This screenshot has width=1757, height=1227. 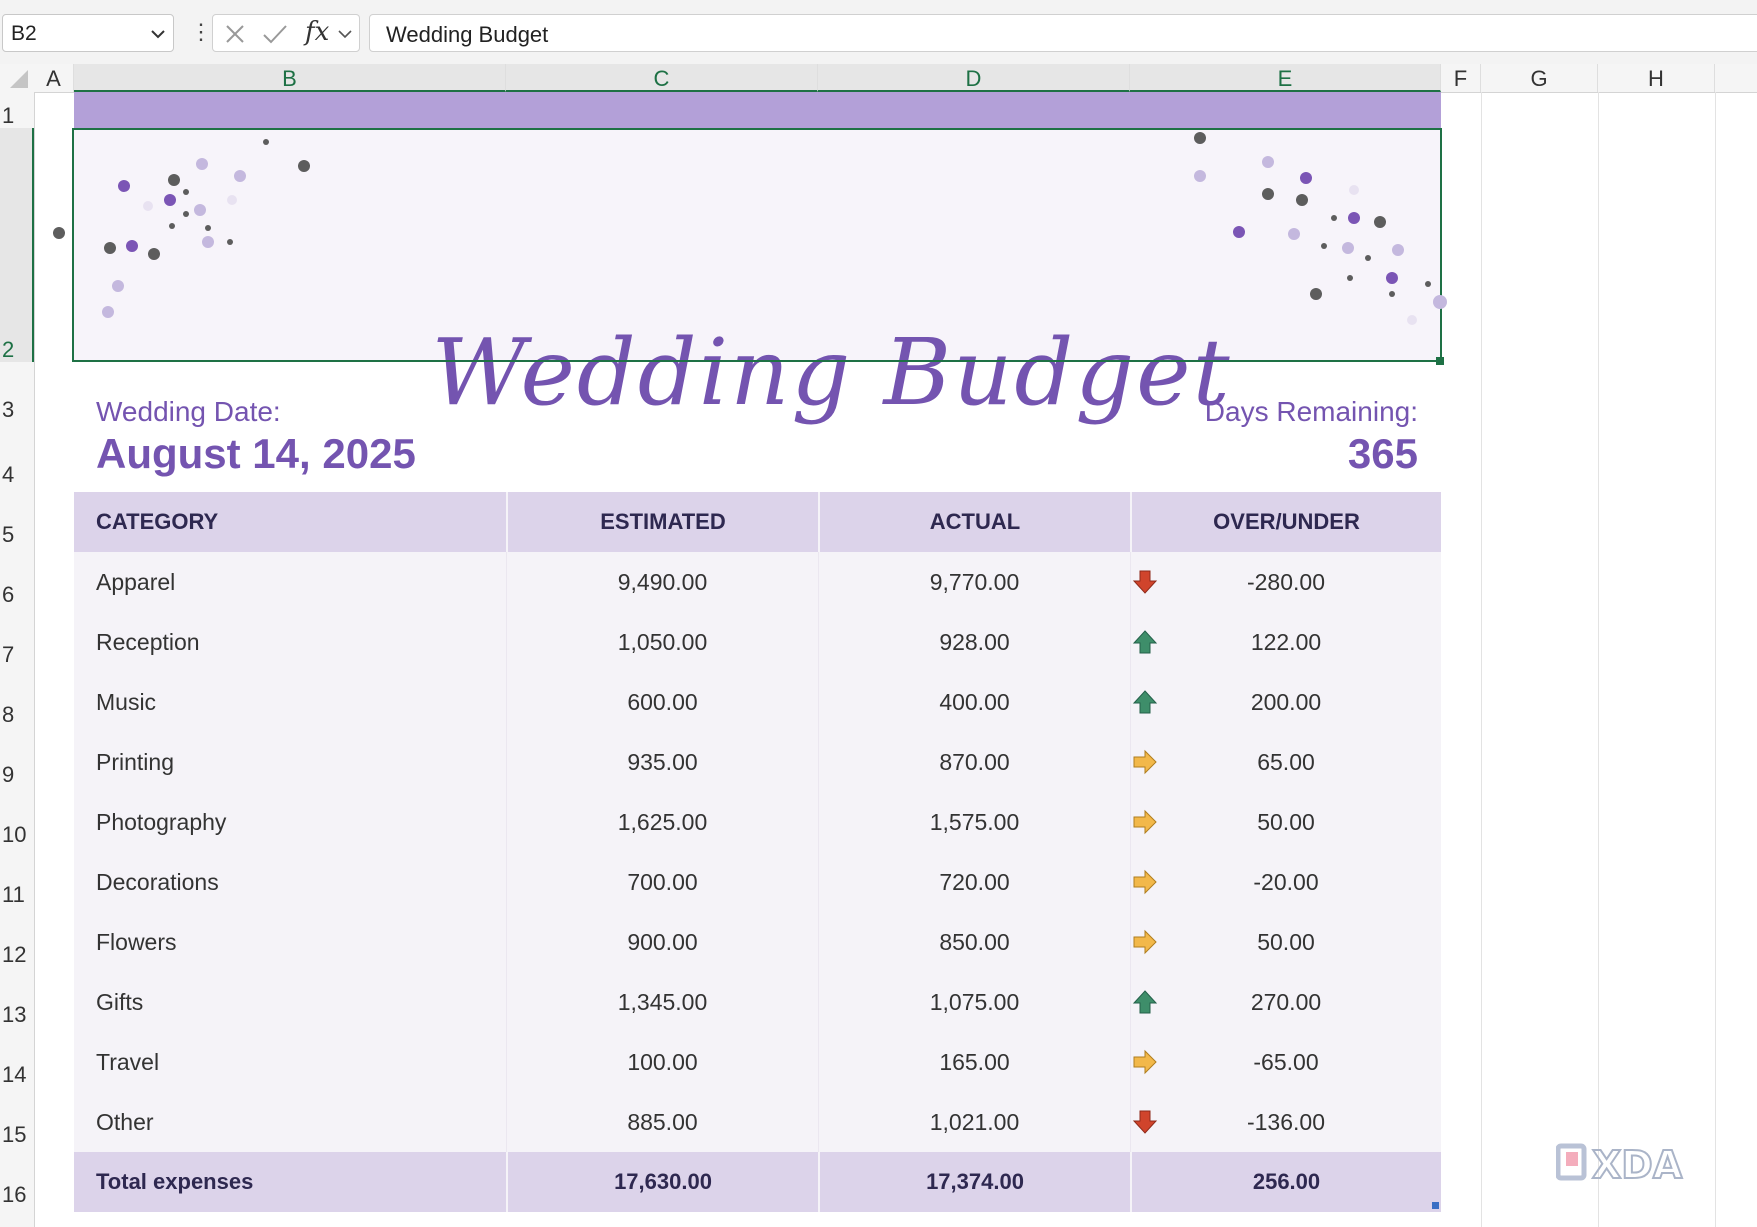 What do you see at coordinates (19, 79) in the screenshot?
I see `select-all-triangle-icon` at bounding box center [19, 79].